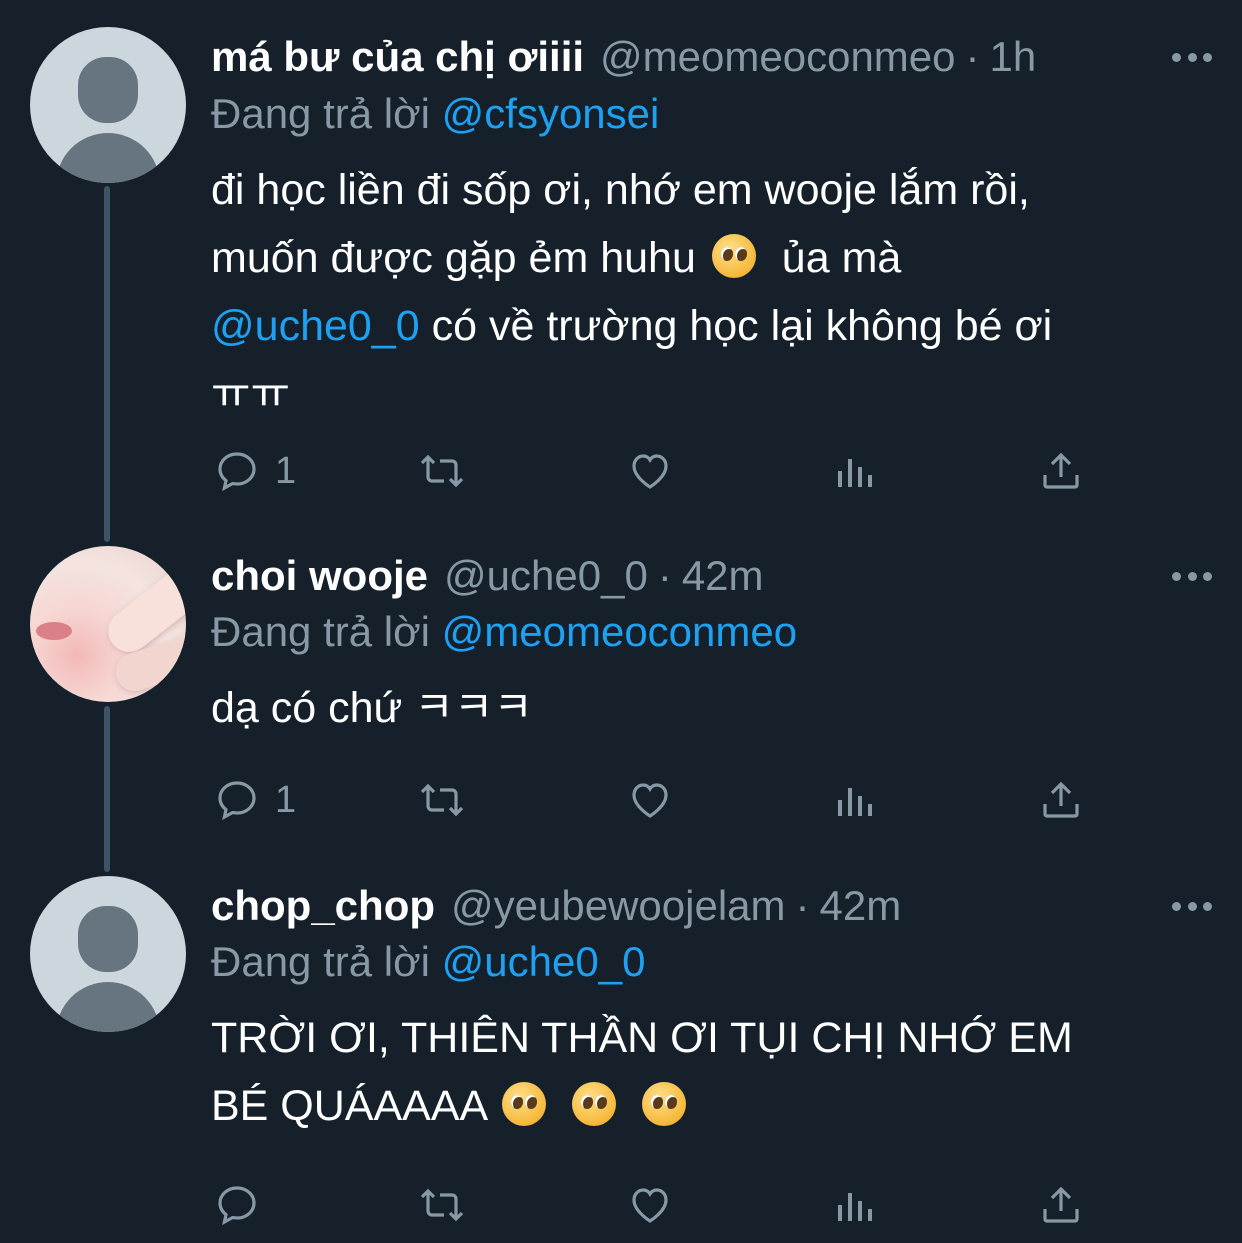 This screenshot has height=1243, width=1242. What do you see at coordinates (546, 576) in the screenshot?
I see `handle: @uche0_0` at bounding box center [546, 576].